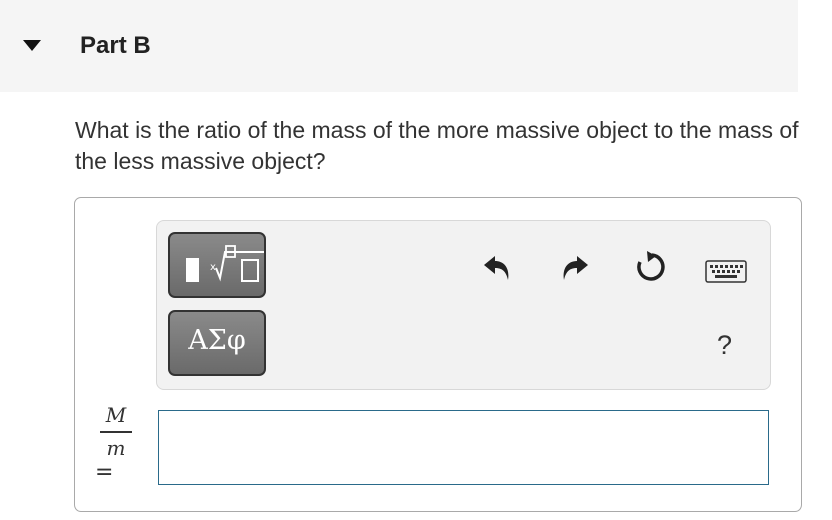  I want to click on collapse-triangle-icon, so click(32, 46).